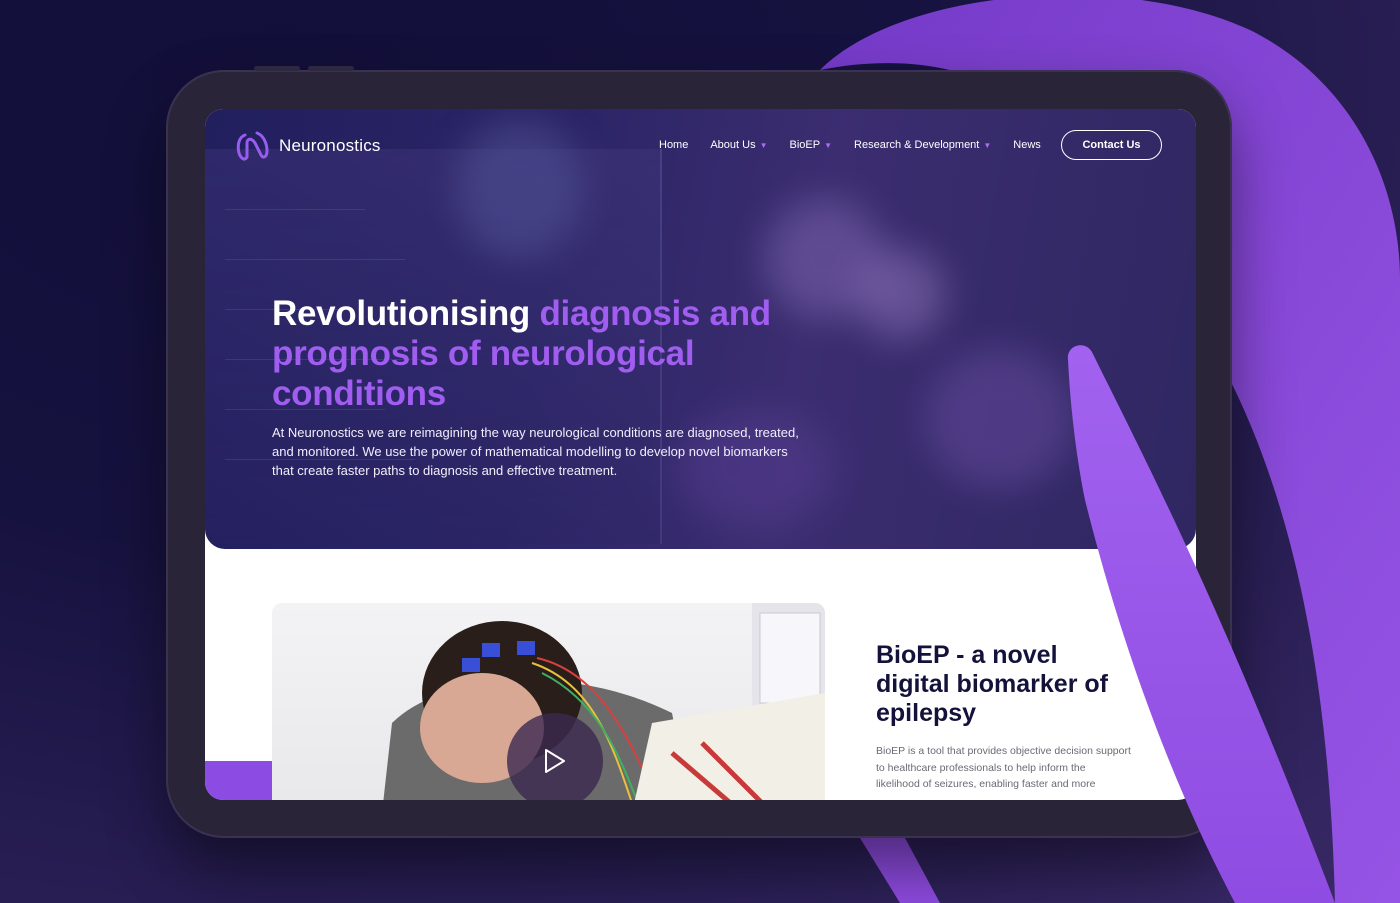 Image resolution: width=1400 pixels, height=903 pixels. What do you see at coordinates (330, 145) in the screenshot?
I see `brand-name: Neuronostics` at bounding box center [330, 145].